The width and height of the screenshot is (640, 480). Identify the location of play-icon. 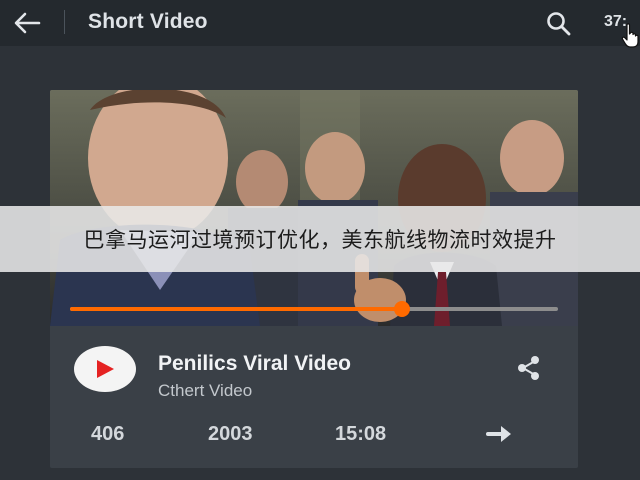
(105, 369).